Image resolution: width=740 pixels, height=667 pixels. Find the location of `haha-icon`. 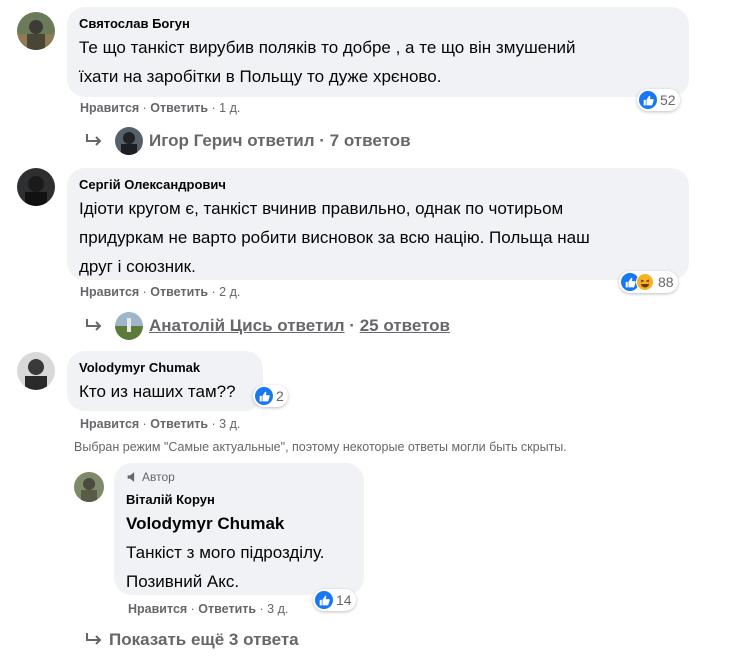

haha-icon is located at coordinates (645, 282).